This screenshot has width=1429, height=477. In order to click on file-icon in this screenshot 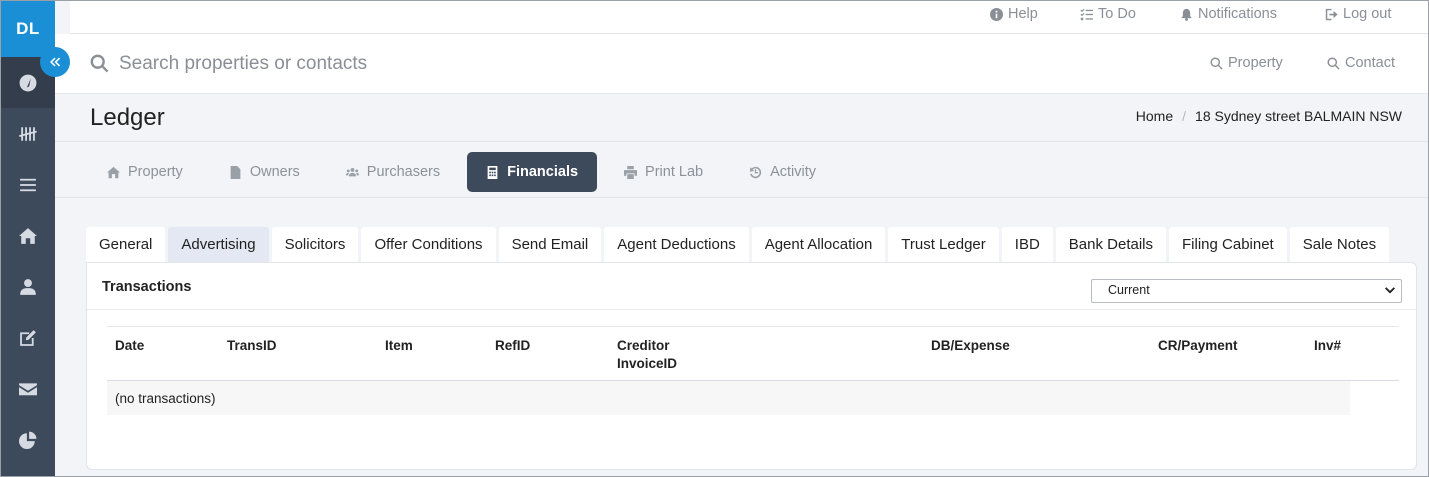, I will do `click(235, 172)`.